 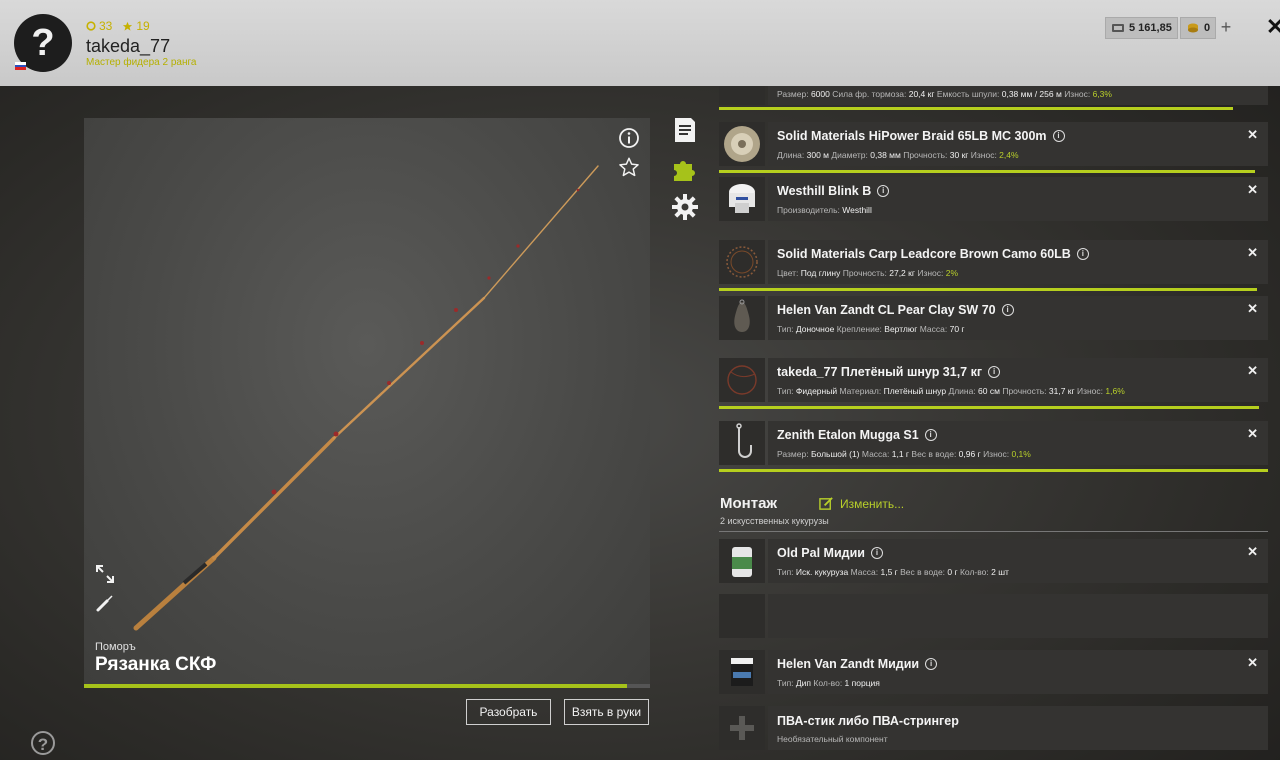 I want to click on coin-icon, so click(x=91, y=26).